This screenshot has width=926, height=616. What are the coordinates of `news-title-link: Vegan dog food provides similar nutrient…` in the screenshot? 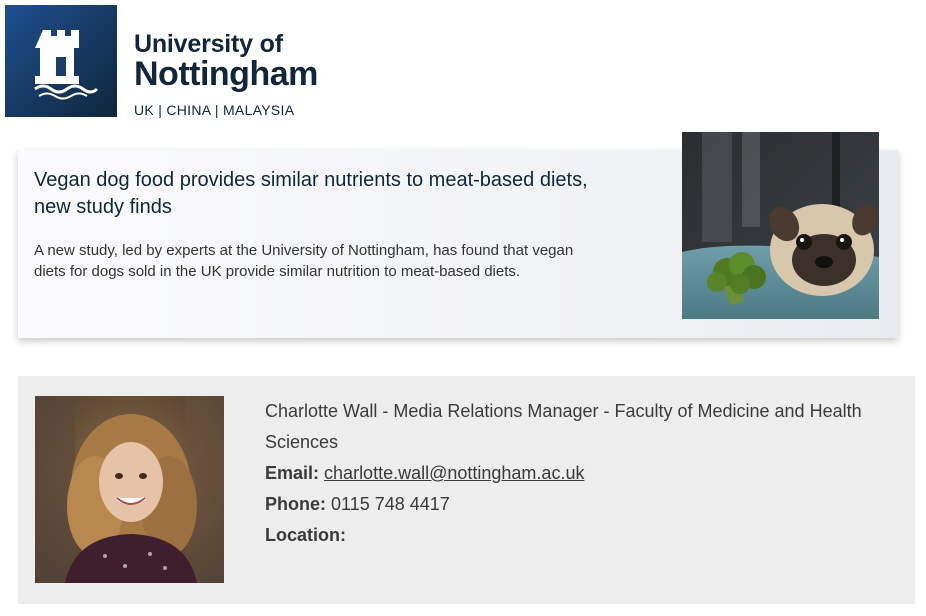 It's located at (324, 194).